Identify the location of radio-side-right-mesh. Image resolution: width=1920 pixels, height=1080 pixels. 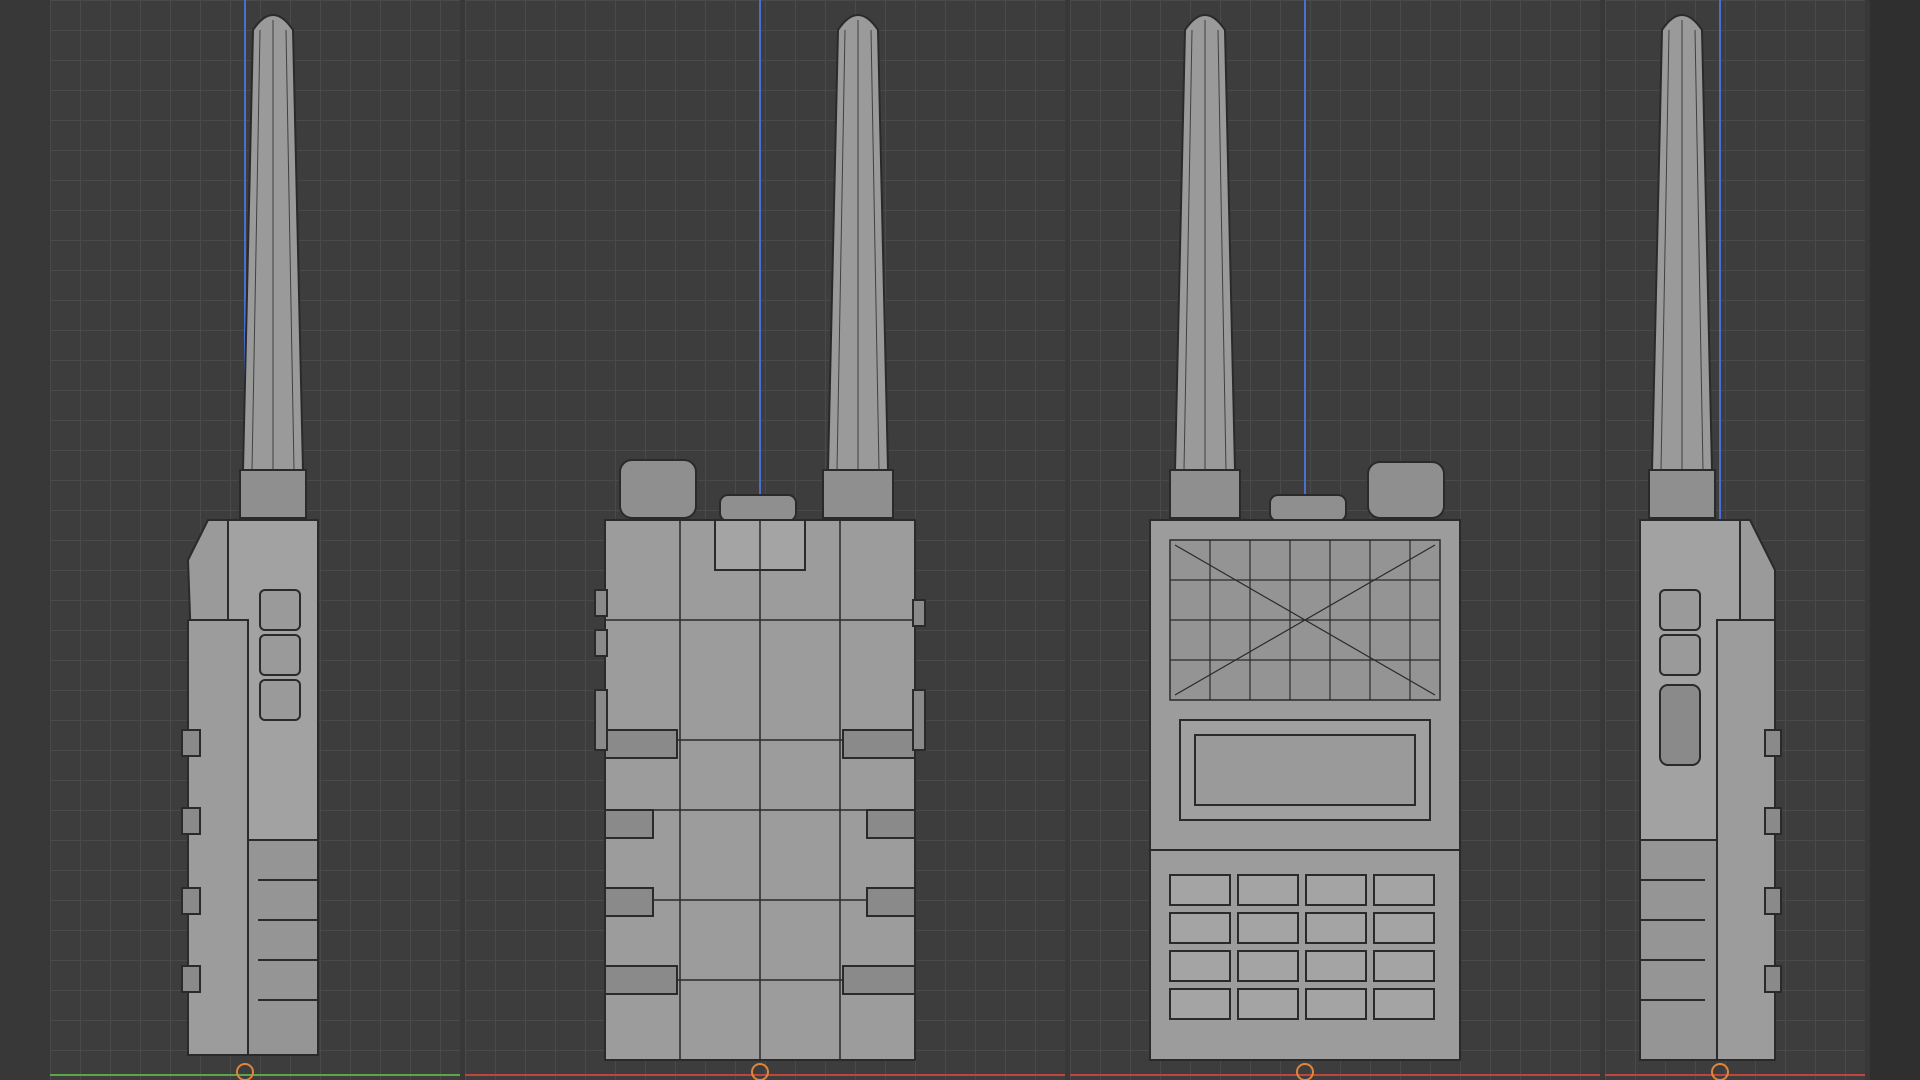
(1735, 540).